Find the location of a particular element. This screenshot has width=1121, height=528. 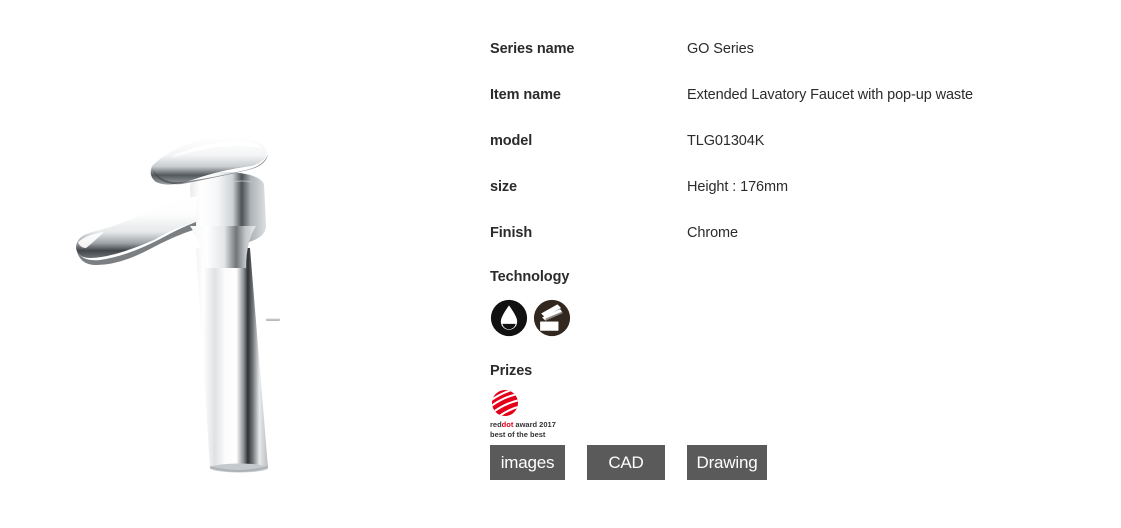

spec-value-series-name: GO Series is located at coordinates (720, 49).